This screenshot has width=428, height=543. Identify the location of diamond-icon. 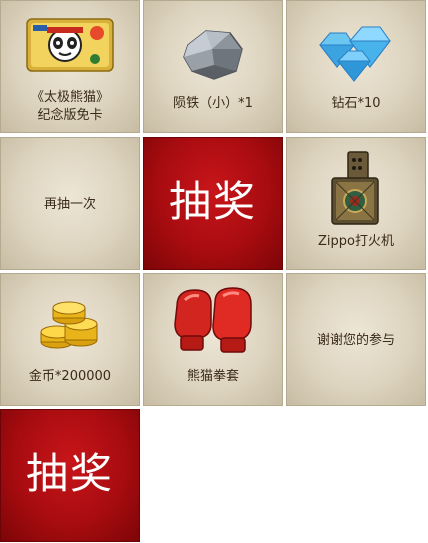
(355, 54).